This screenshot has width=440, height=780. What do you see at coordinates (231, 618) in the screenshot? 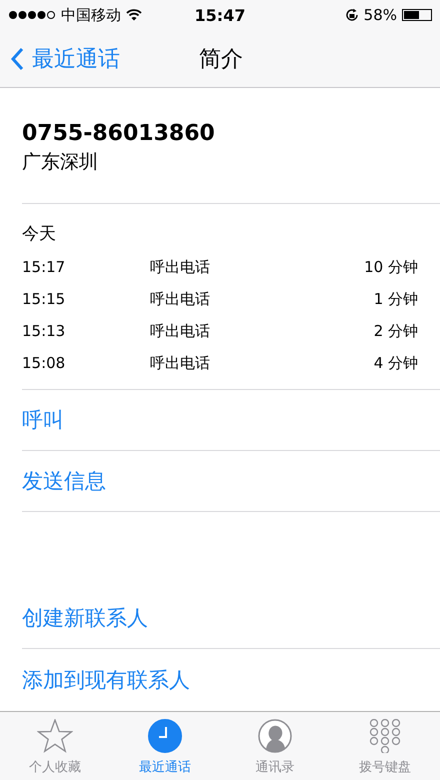
I see `contact-action-link: 创建新联系人` at bounding box center [231, 618].